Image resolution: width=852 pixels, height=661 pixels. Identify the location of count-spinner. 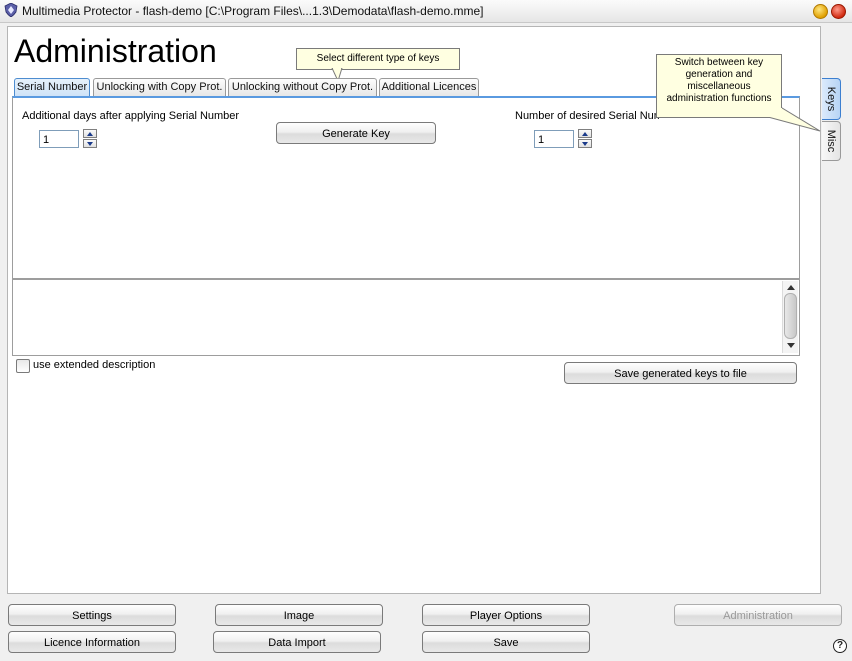
(585, 139).